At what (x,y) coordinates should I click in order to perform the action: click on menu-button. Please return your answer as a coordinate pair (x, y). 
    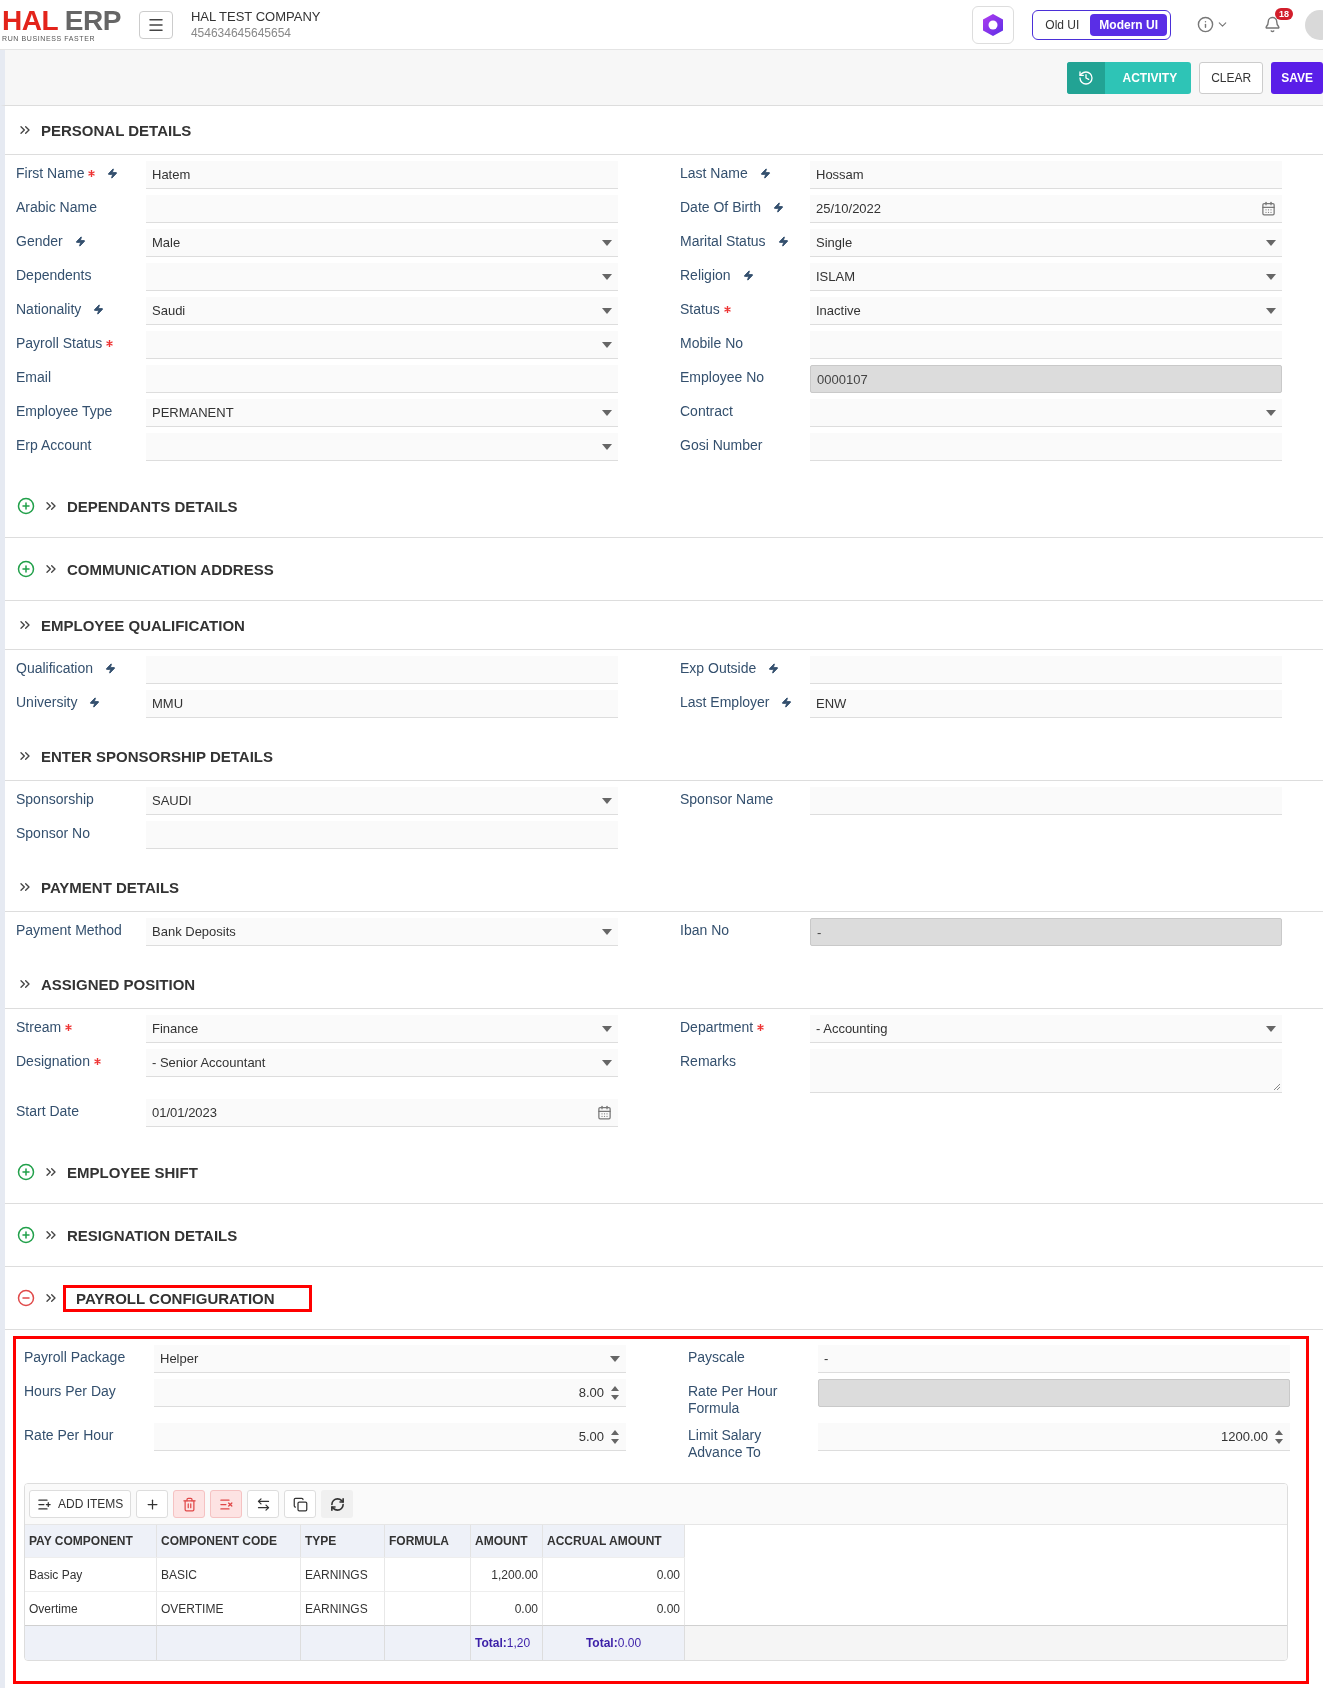
    Looking at the image, I should click on (155, 24).